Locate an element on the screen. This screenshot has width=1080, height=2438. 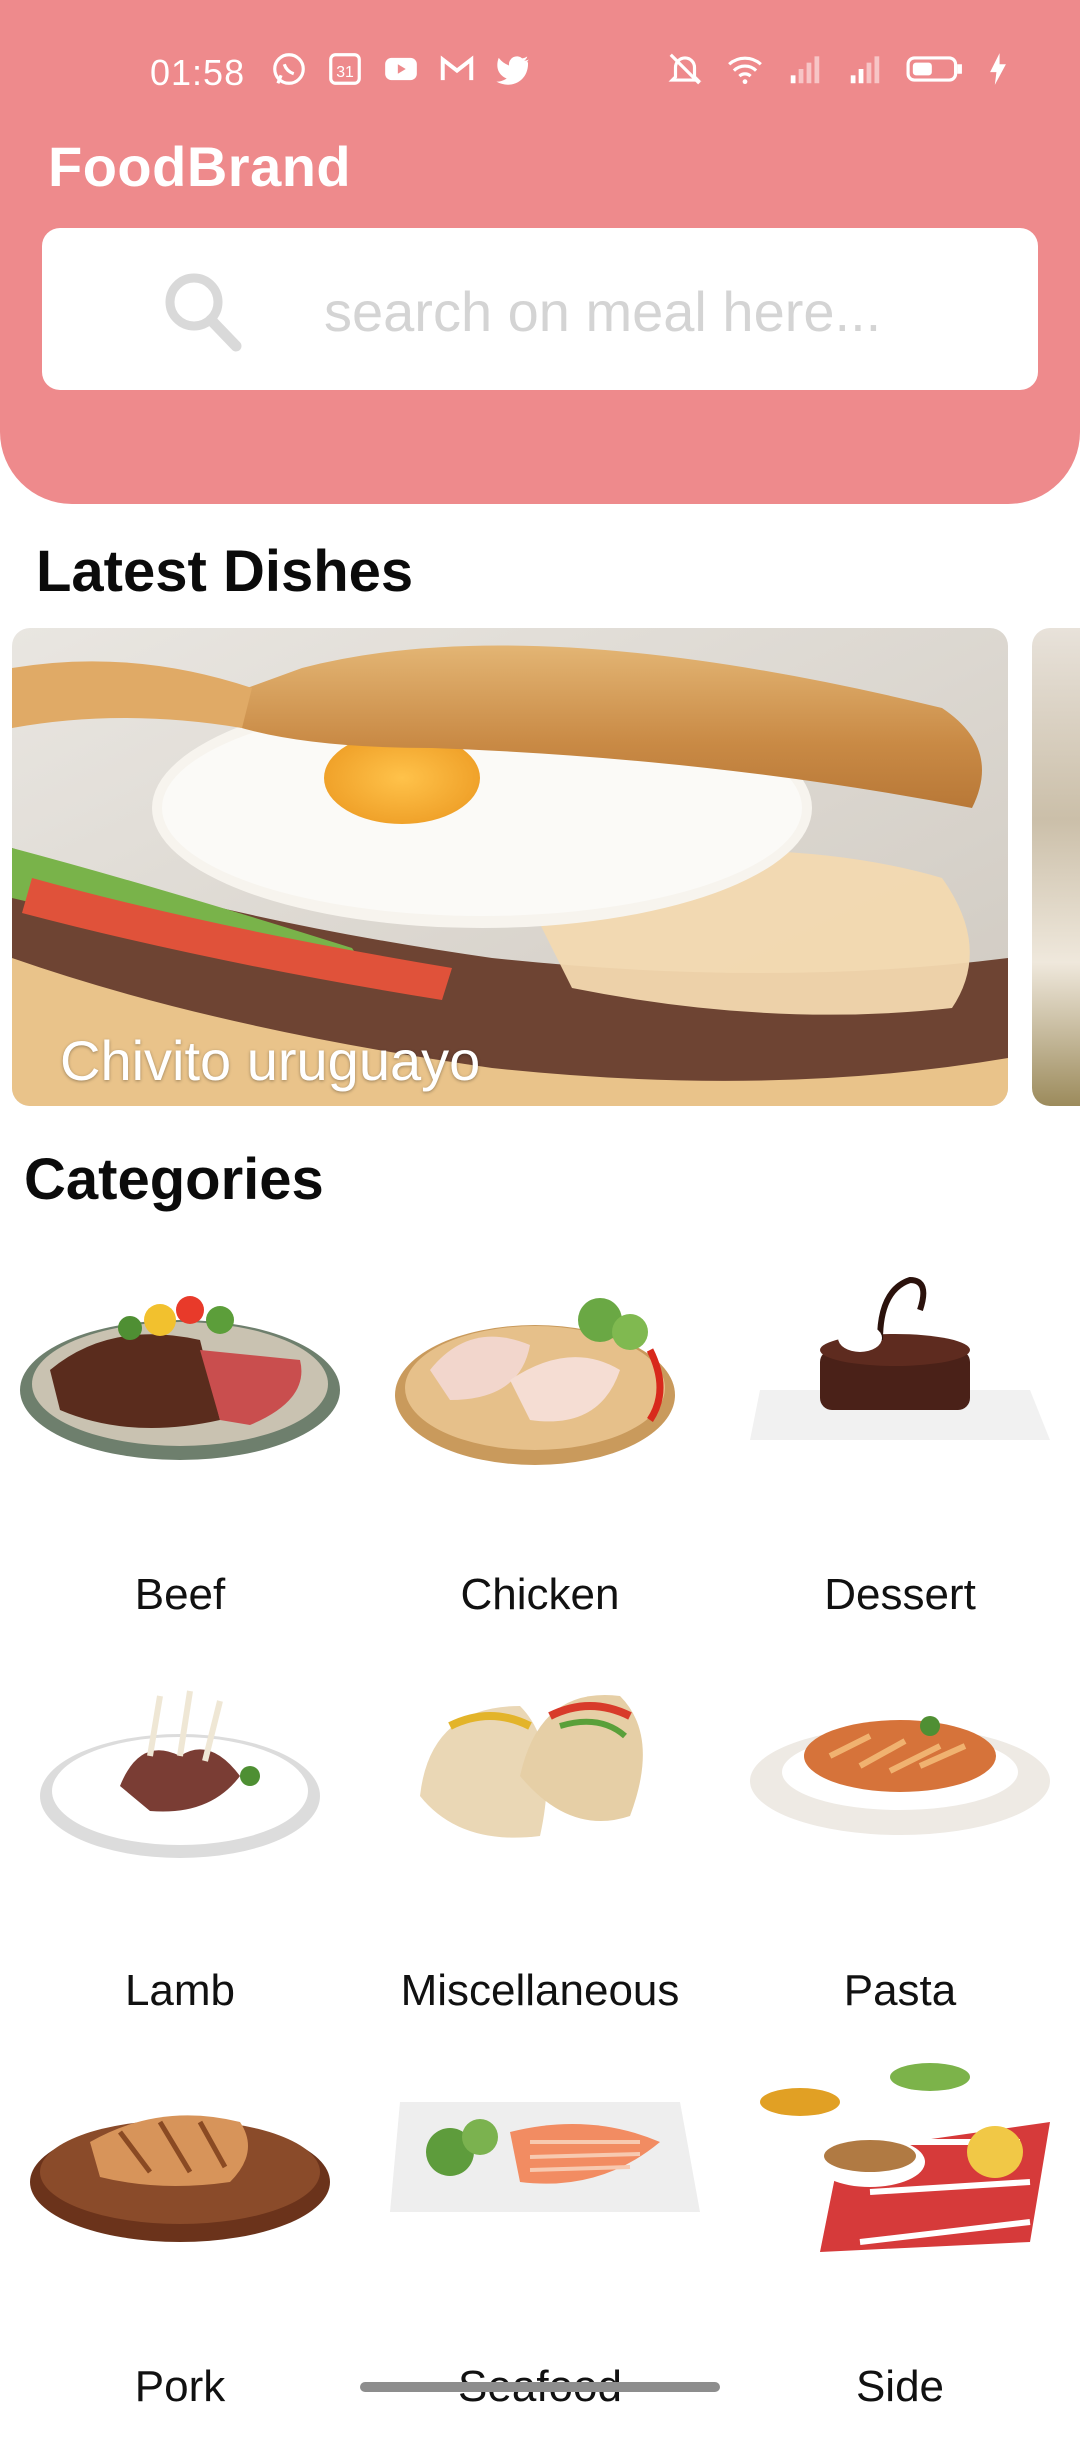
youtube-icon is located at coordinates (401, 69).